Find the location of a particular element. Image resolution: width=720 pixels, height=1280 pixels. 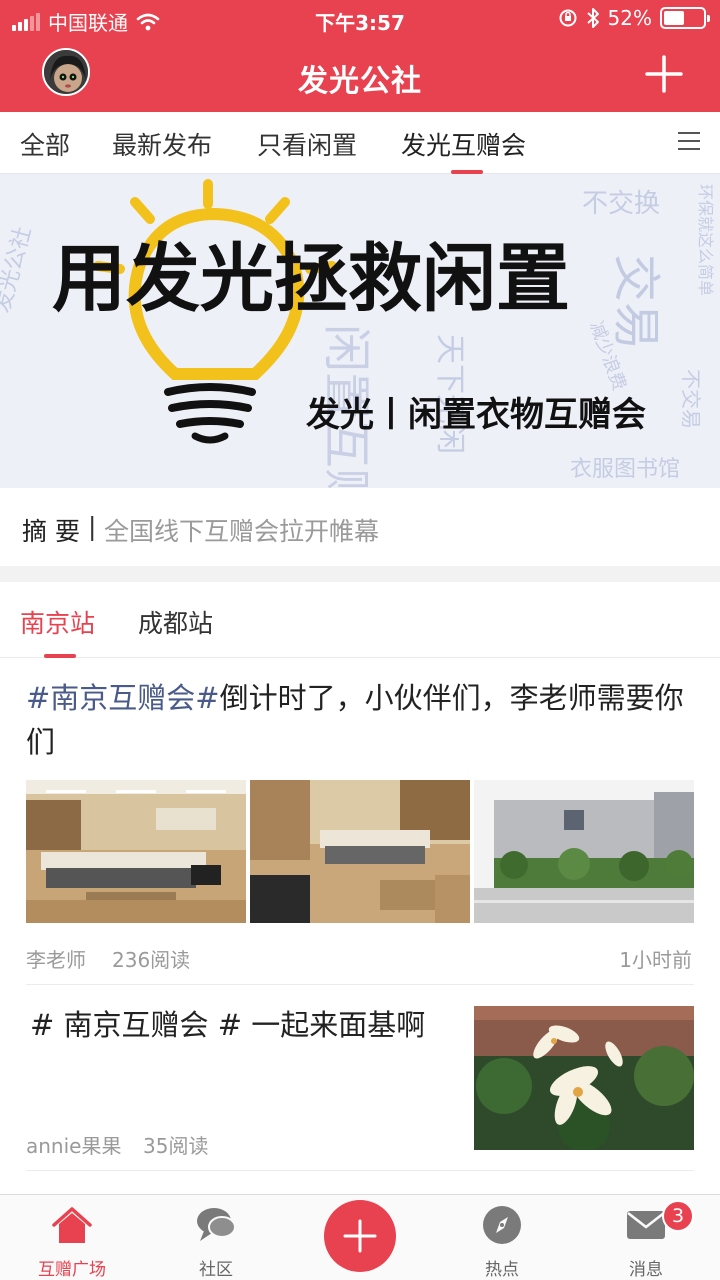

summary-bar: 摘 要 | 全国线下互赠会拉开帷幕 is located at coordinates (360, 527).